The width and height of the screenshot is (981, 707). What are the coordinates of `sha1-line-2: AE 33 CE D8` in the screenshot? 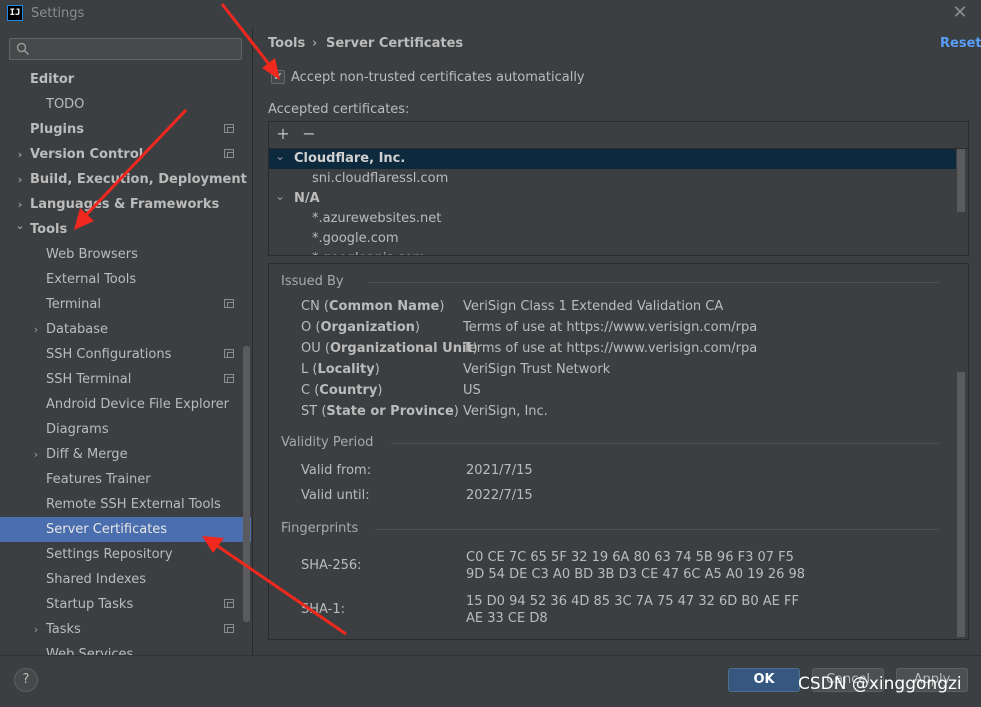 It's located at (507, 618).